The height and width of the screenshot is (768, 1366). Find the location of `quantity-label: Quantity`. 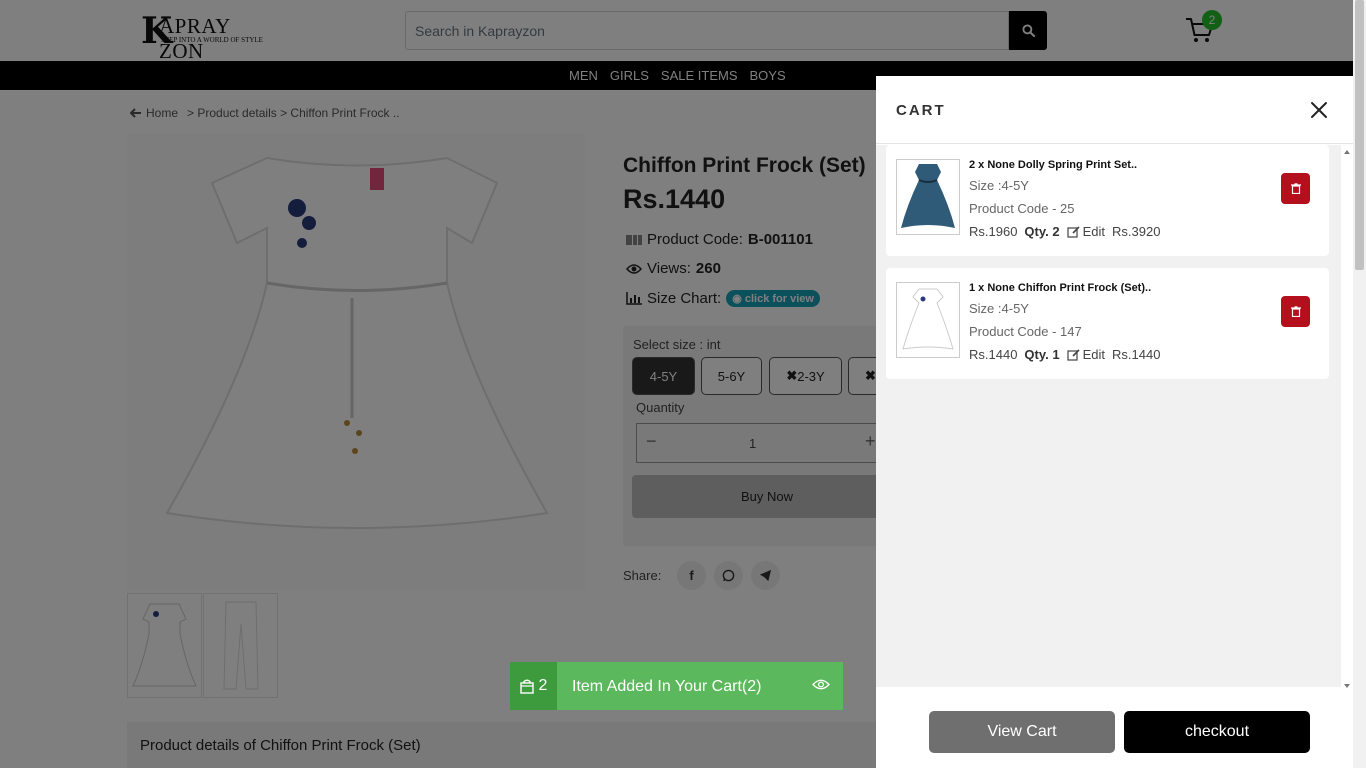

quantity-label: Quantity is located at coordinates (660, 407).